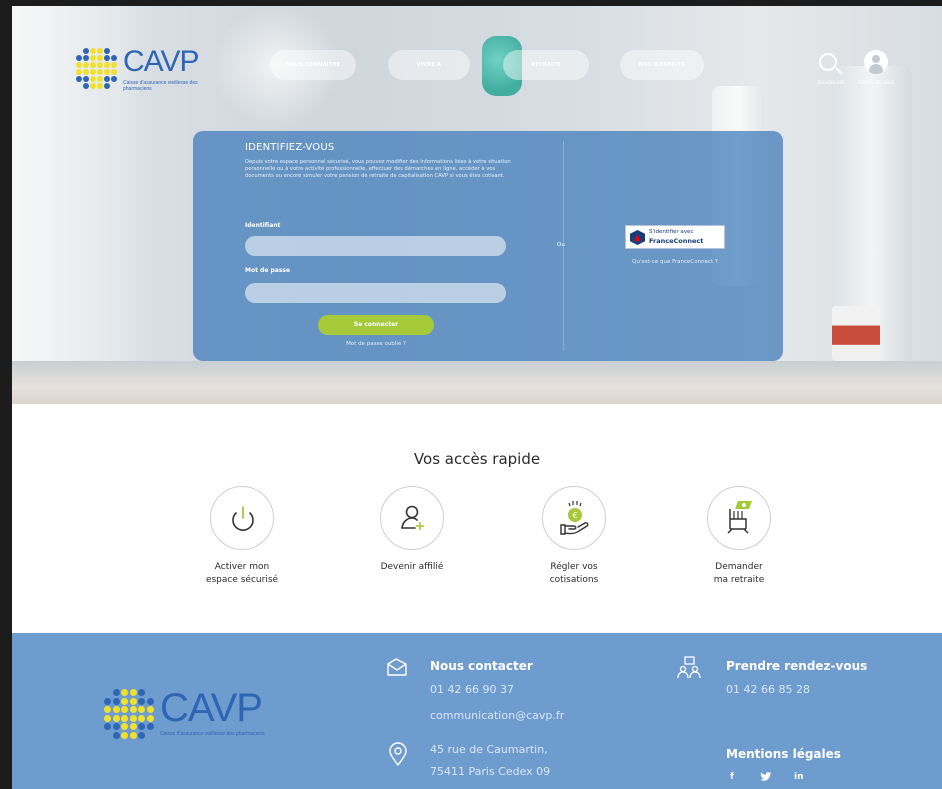 This screenshot has width=942, height=789. I want to click on contact-phone: 01 42 66 90 37, so click(472, 689).